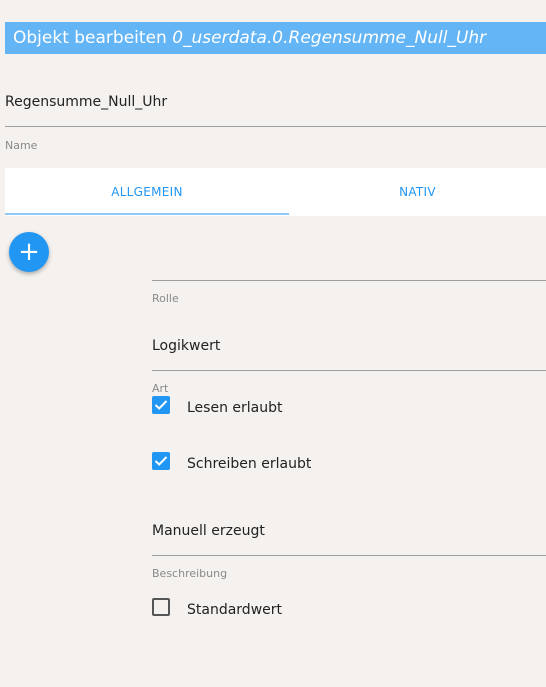 The width and height of the screenshot is (546, 687). Describe the element at coordinates (208, 531) in the screenshot. I see `description-input: Manuell erzeugt` at that location.